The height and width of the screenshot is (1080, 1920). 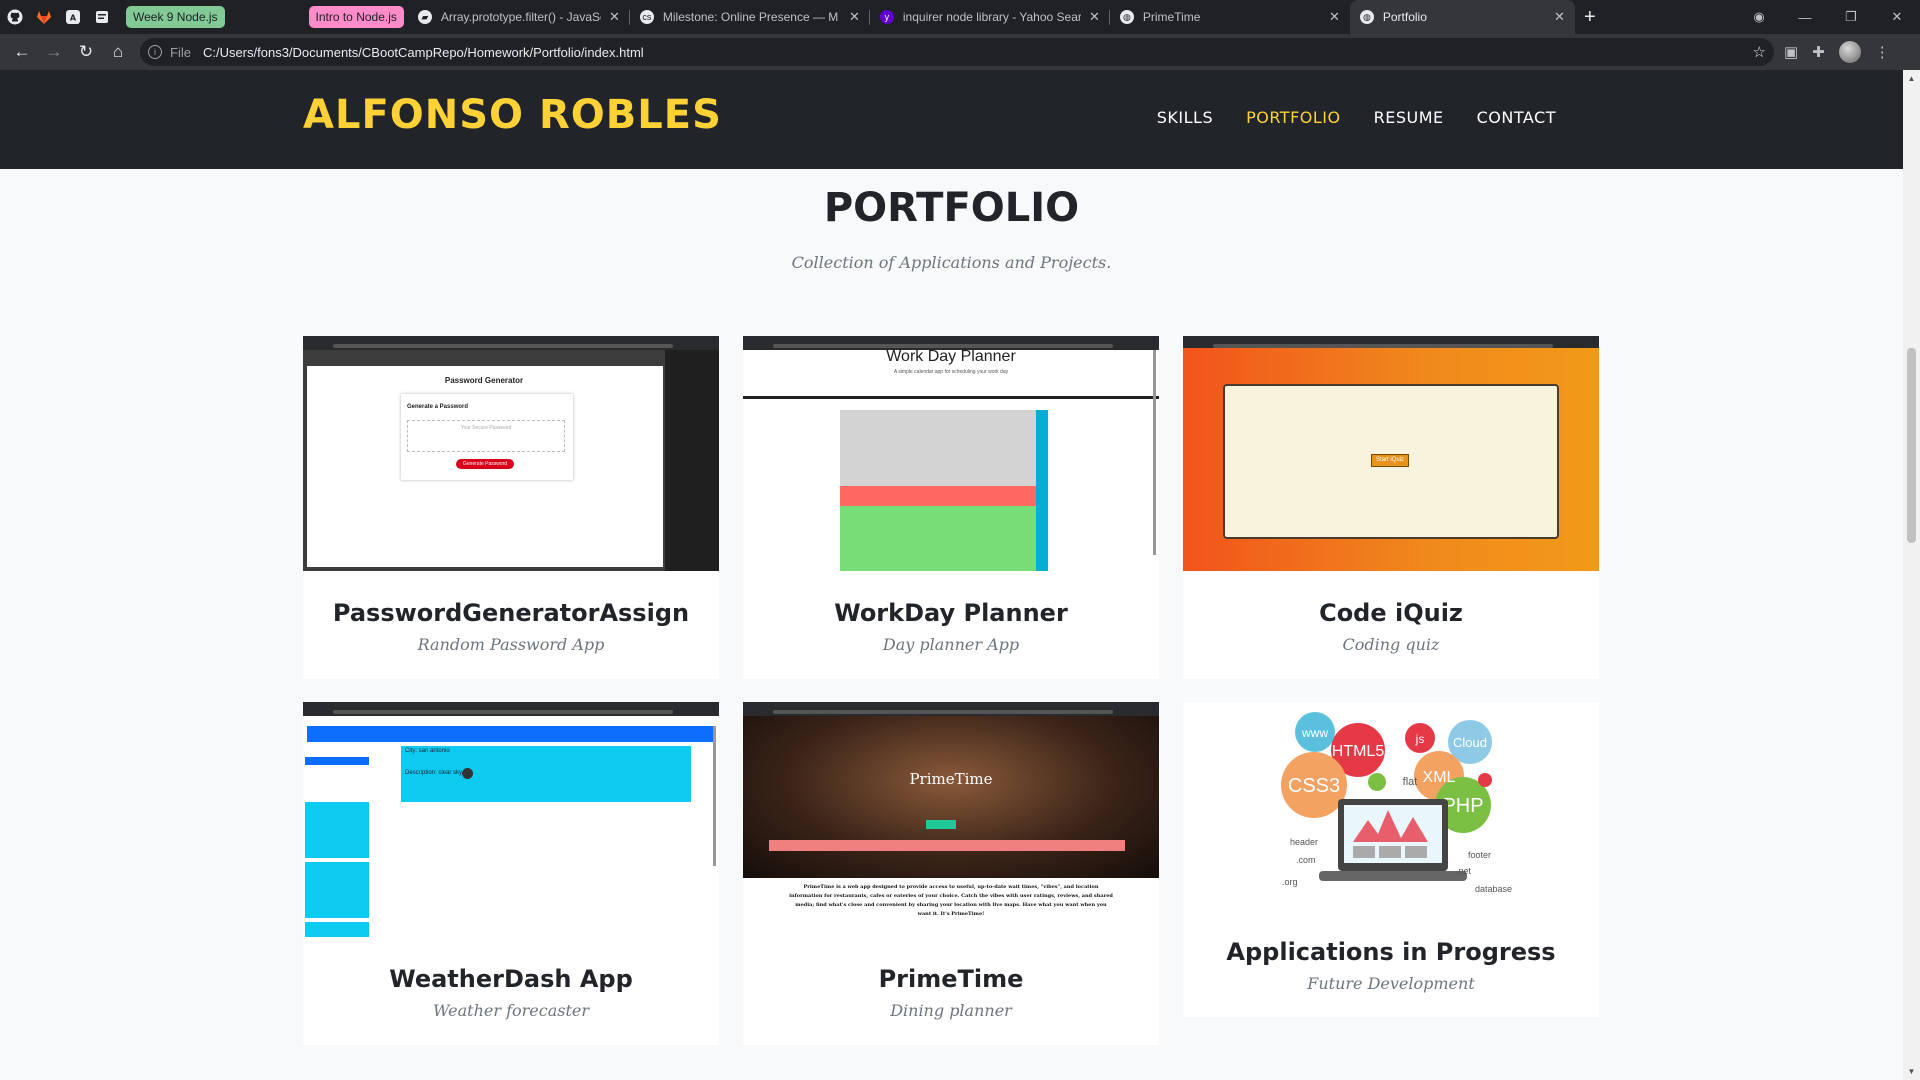 I want to click on scroll-up-icon: ▲, so click(x=1911, y=78).